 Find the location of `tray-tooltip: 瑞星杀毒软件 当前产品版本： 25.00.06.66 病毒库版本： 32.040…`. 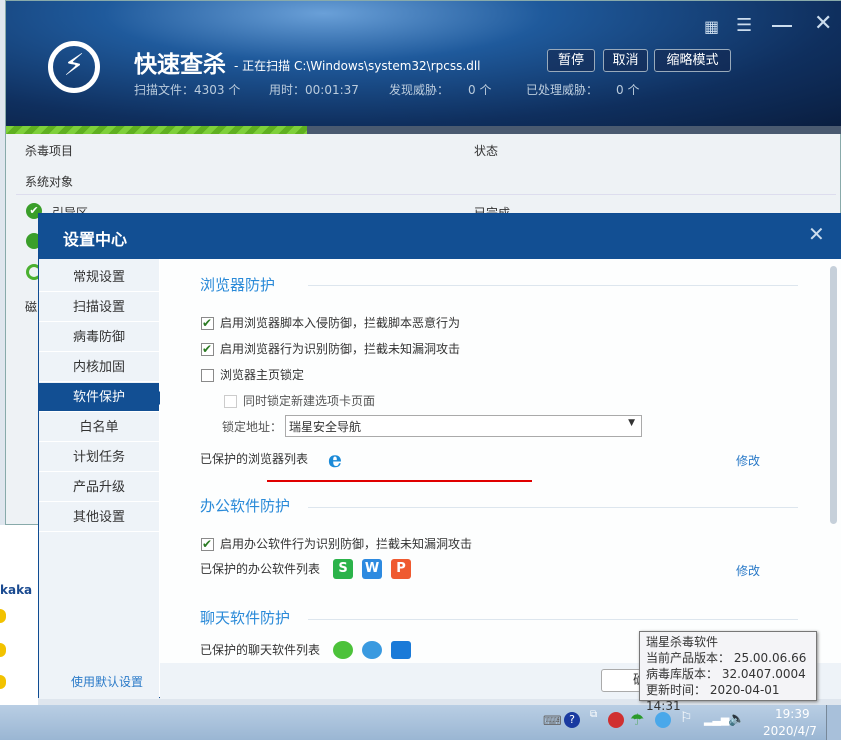

tray-tooltip: 瑞星杀毒软件 当前产品版本： 25.00.06.66 病毒库版本： 32.040… is located at coordinates (728, 672).